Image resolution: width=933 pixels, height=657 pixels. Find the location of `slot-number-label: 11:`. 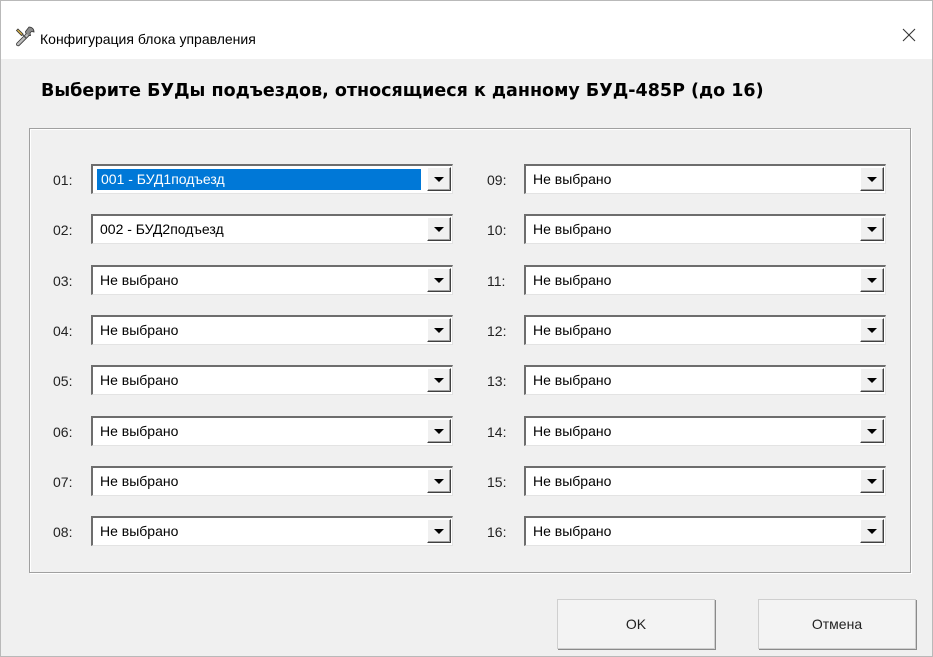

slot-number-label: 11: is located at coordinates (496, 281).